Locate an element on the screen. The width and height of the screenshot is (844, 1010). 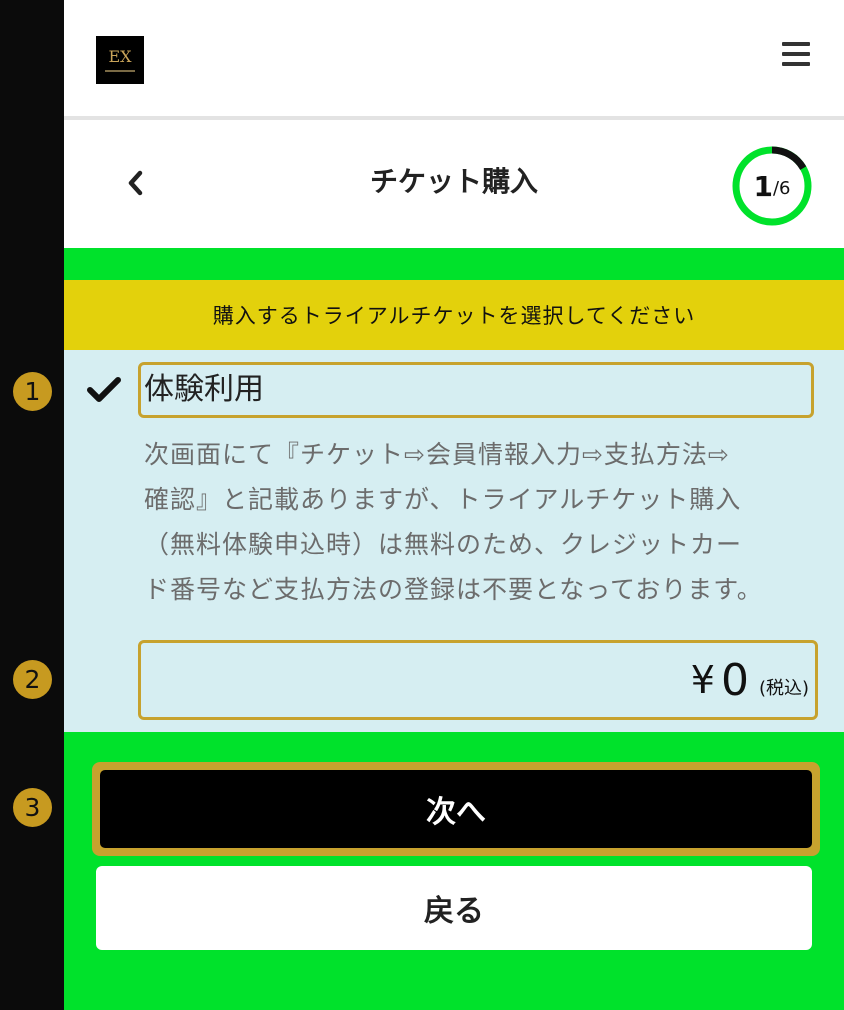
logo-text: EX is located at coordinates (120, 56).